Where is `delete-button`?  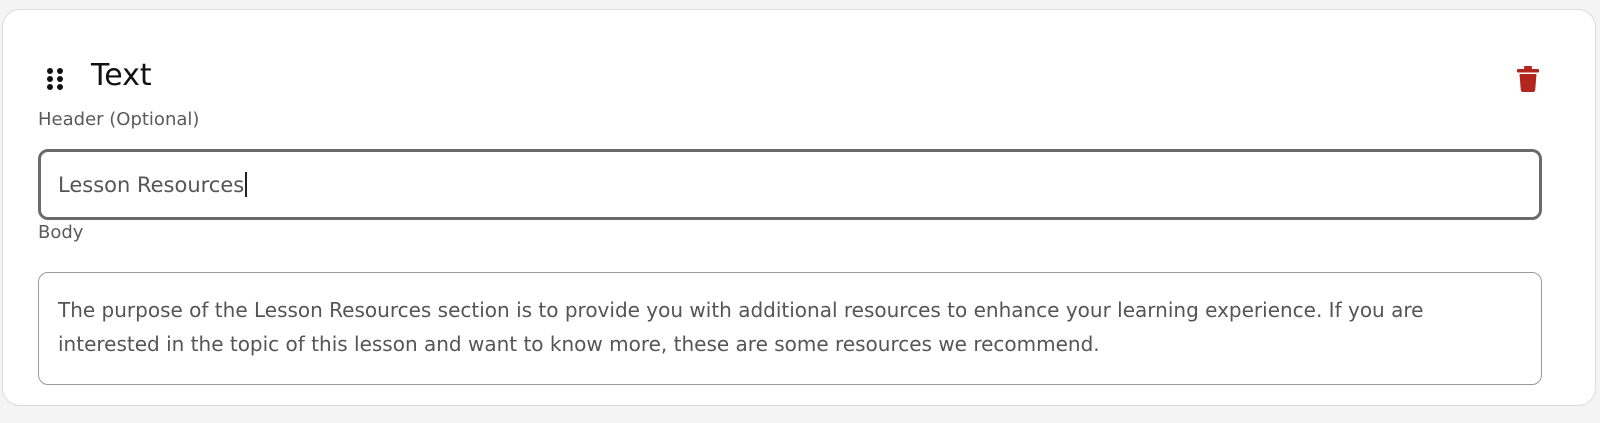
delete-button is located at coordinates (1528, 79).